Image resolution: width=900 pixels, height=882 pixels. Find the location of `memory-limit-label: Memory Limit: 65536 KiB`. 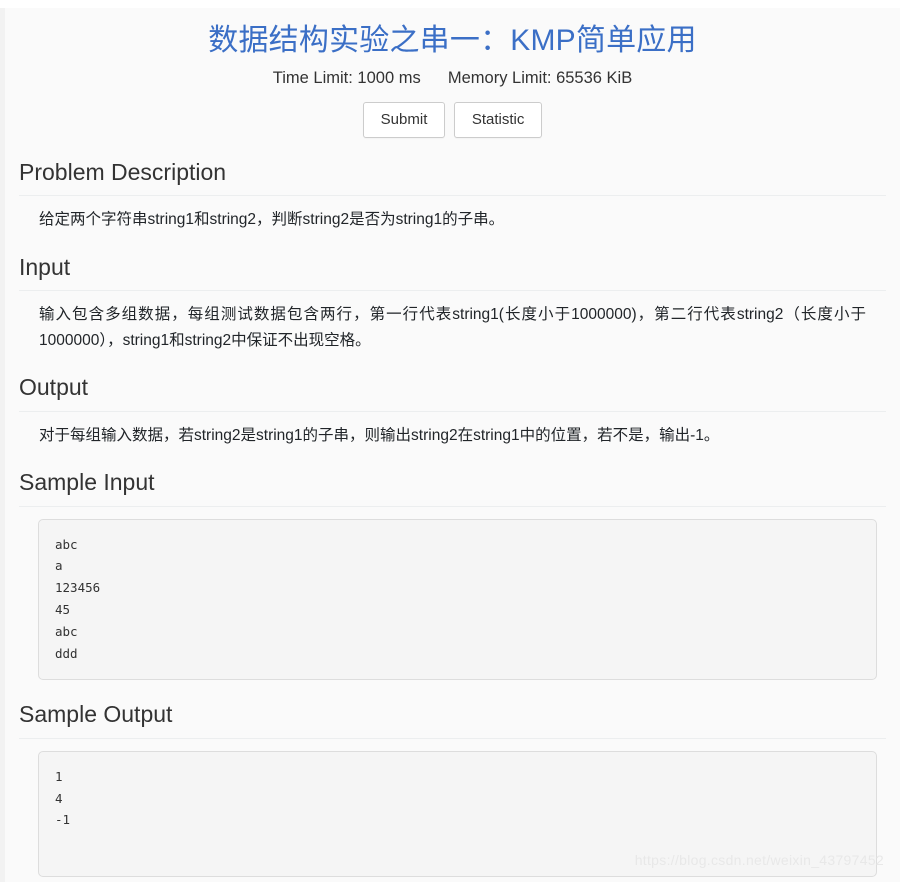

memory-limit-label: Memory Limit: 65536 KiB is located at coordinates (540, 77).